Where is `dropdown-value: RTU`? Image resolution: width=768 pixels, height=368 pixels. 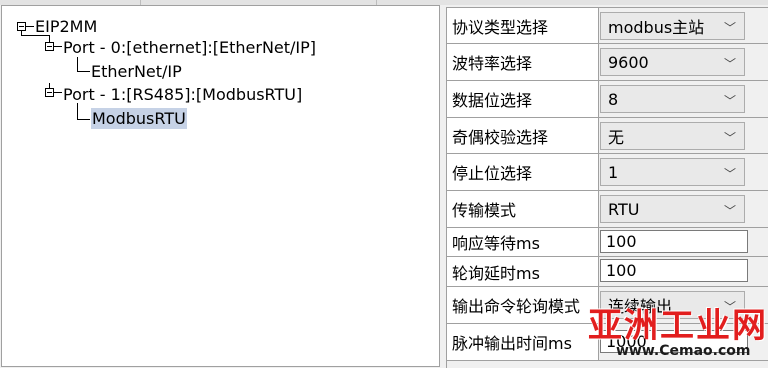 dropdown-value: RTU is located at coordinates (624, 209).